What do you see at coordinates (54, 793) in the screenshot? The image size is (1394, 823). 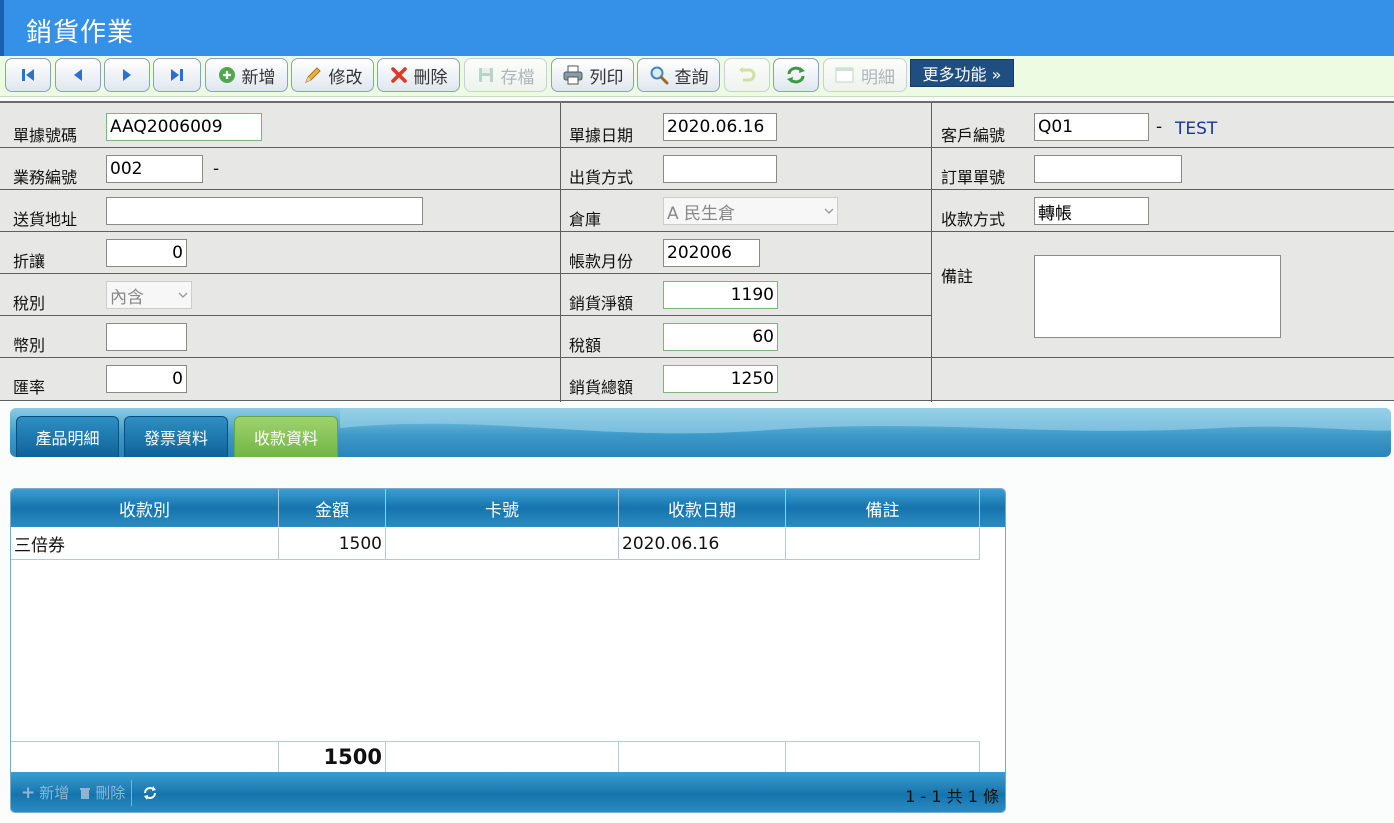 I see `grid-add-label: 新增` at bounding box center [54, 793].